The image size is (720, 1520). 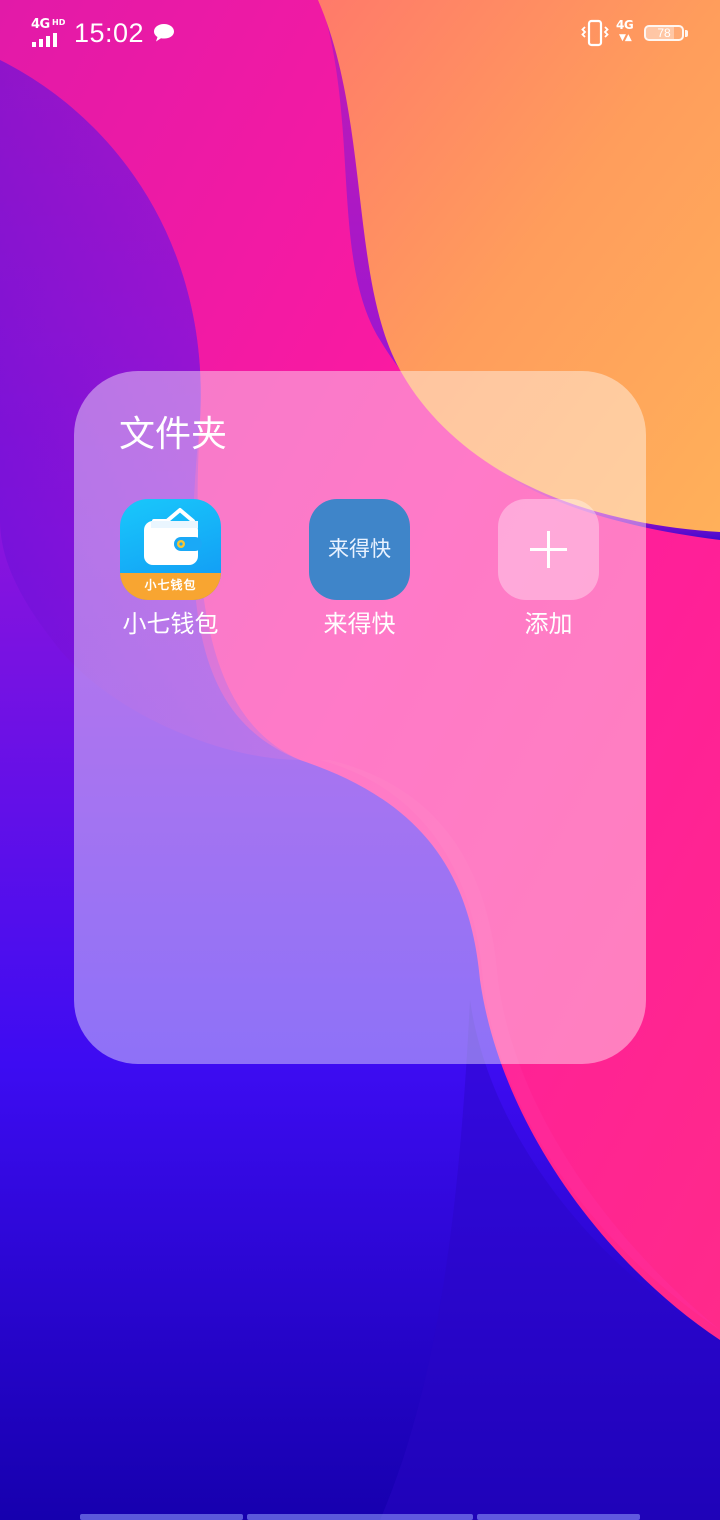 I want to click on app-laidekuai: 来得快 来得快, so click(x=359, y=574).